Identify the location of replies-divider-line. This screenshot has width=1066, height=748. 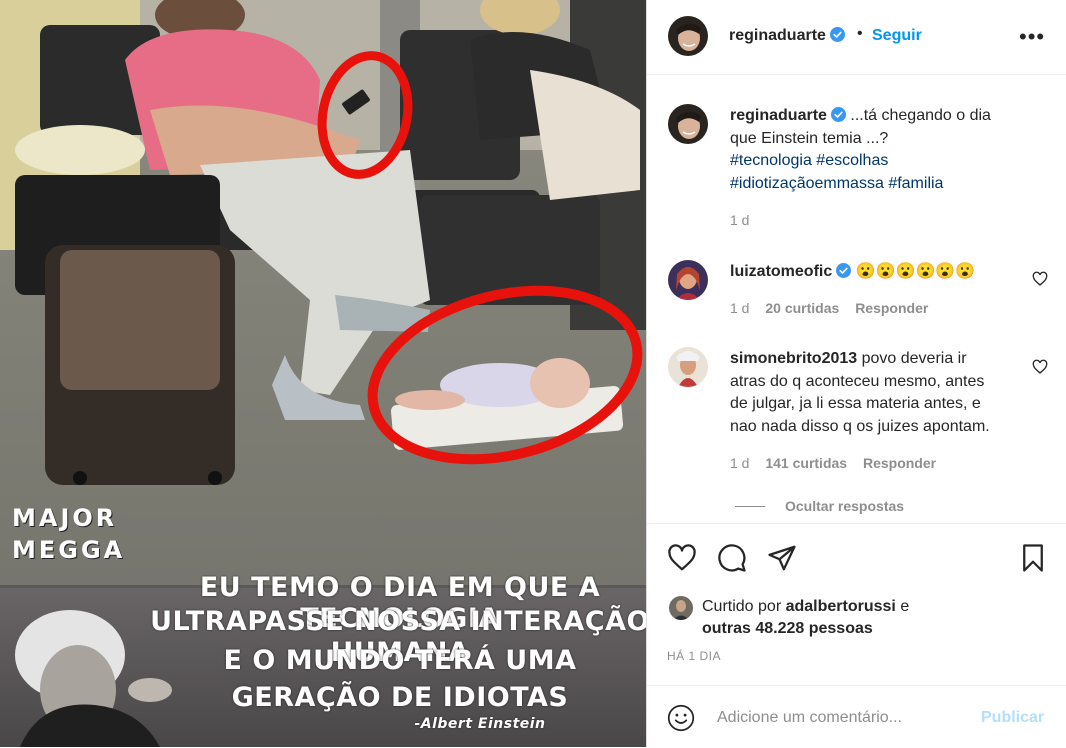
(750, 506).